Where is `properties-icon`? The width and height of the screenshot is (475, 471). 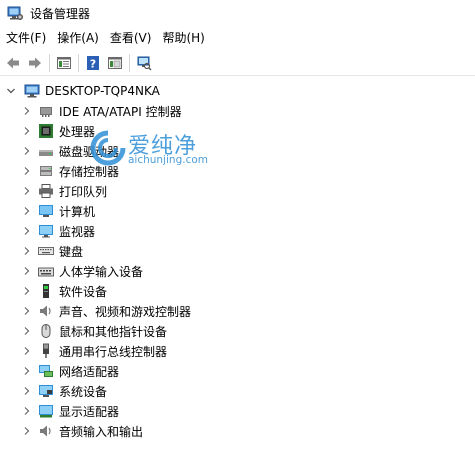
properties-icon is located at coordinates (64, 62).